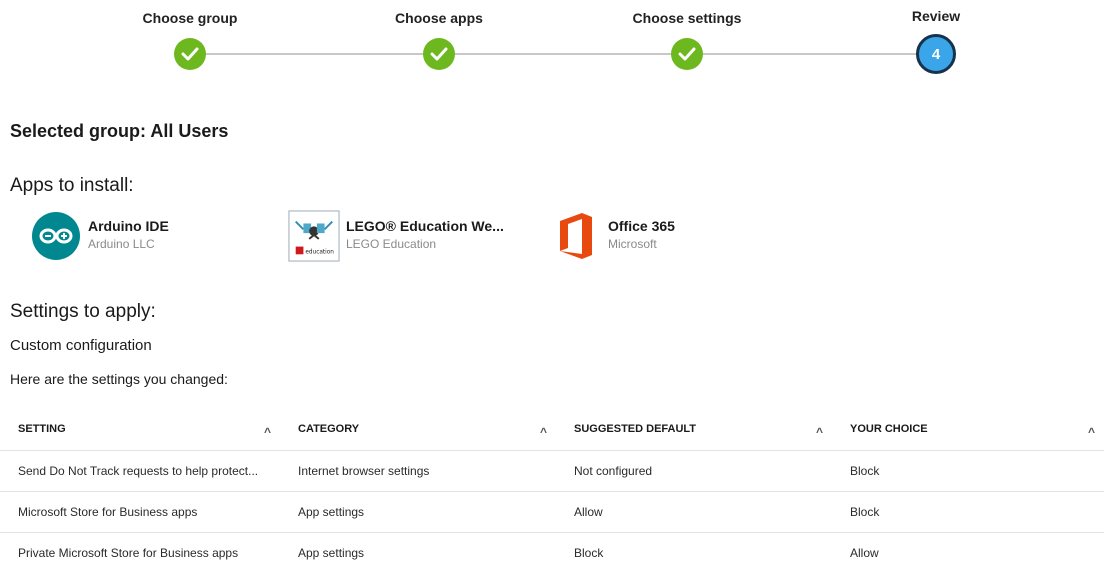 The width and height of the screenshot is (1104, 573). What do you see at coordinates (889, 429) in the screenshot?
I see `column-header-label: YOUR CHOICE` at bounding box center [889, 429].